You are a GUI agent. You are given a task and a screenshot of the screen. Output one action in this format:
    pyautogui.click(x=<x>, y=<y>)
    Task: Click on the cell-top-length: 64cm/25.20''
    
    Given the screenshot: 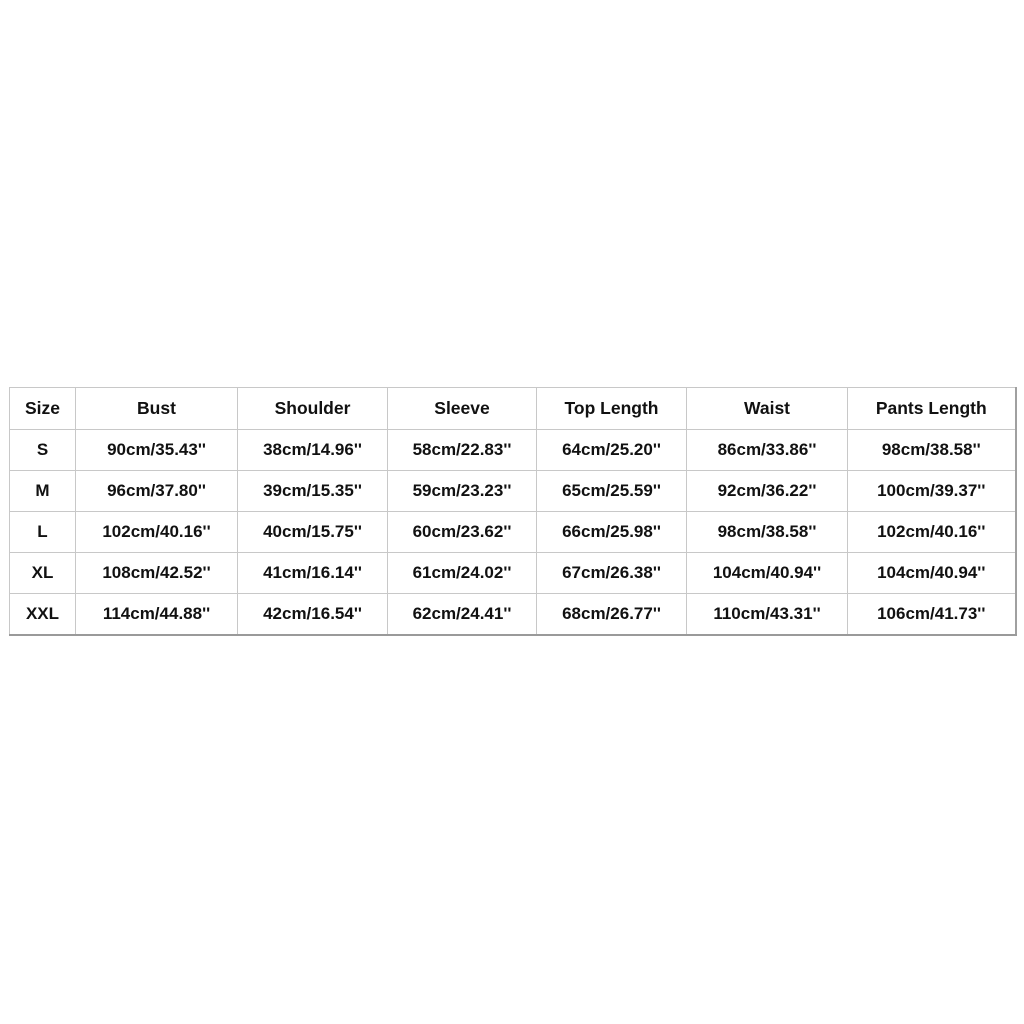 What is the action you would take?
    pyautogui.click(x=611, y=450)
    